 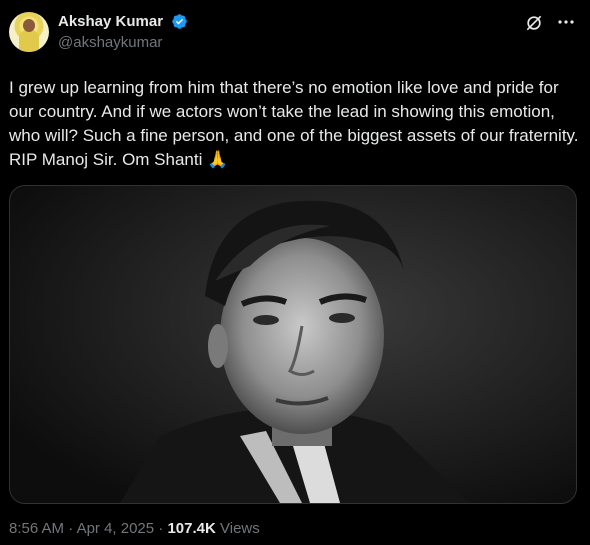 I want to click on more-icon, so click(x=566, y=22).